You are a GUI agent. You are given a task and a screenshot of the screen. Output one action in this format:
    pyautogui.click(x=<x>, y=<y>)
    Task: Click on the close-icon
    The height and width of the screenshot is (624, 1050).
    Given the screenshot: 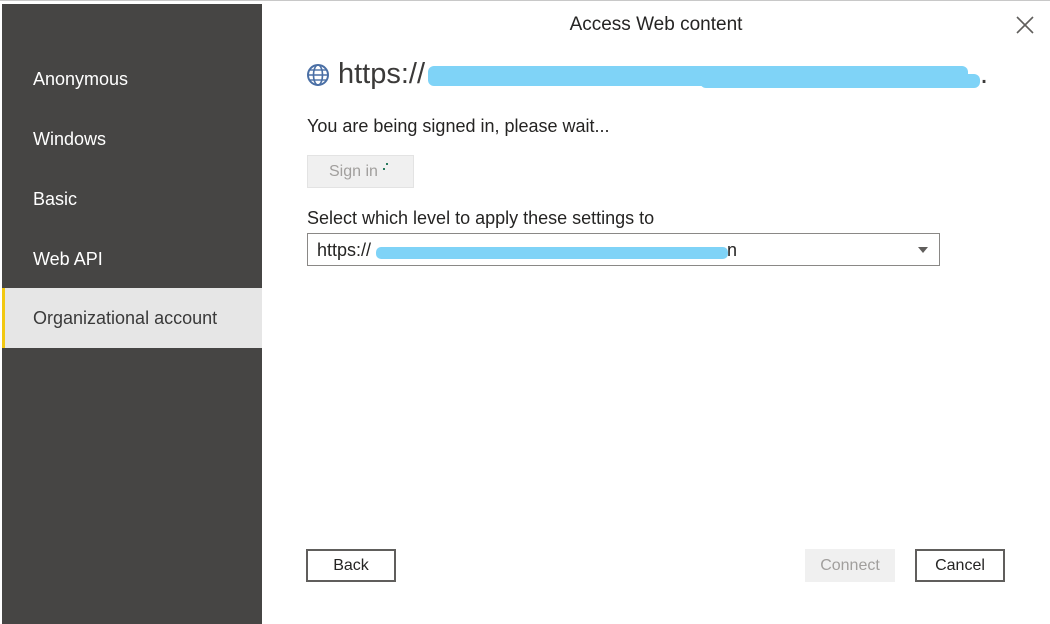 What is the action you would take?
    pyautogui.click(x=1025, y=25)
    